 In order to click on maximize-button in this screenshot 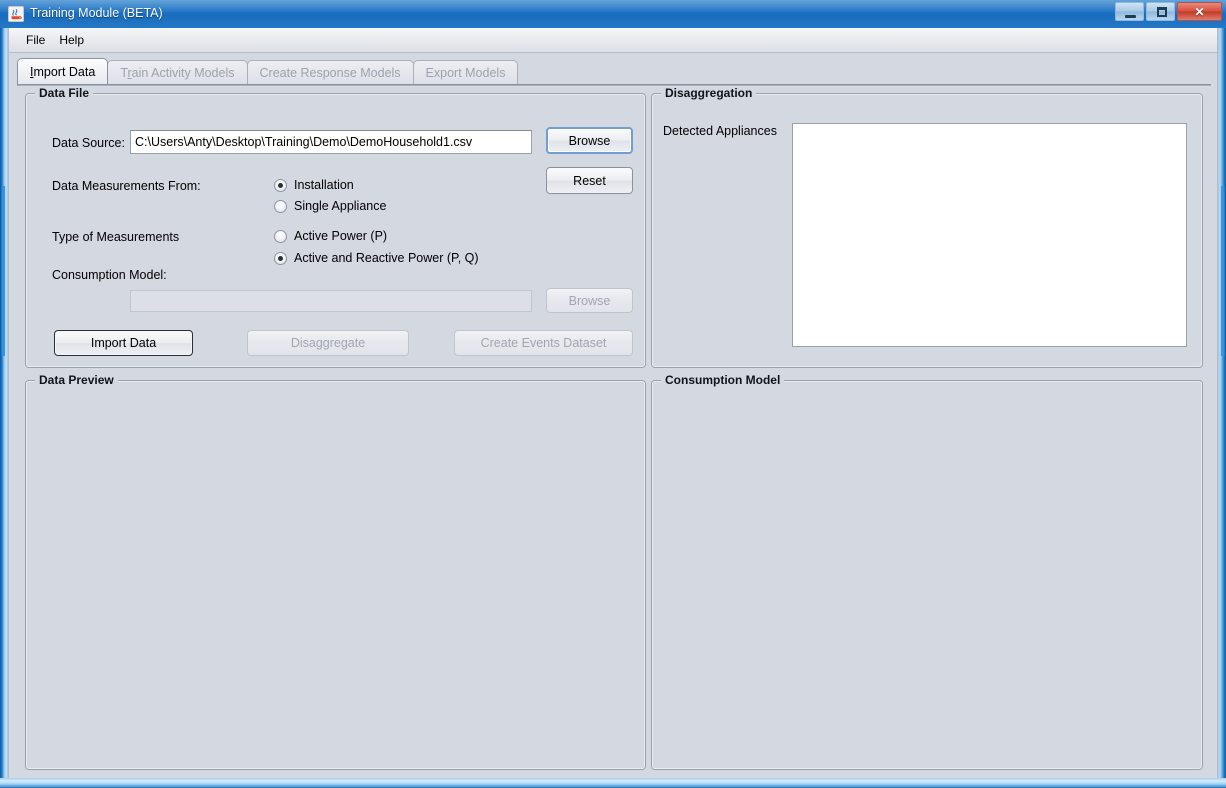, I will do `click(1160, 11)`.